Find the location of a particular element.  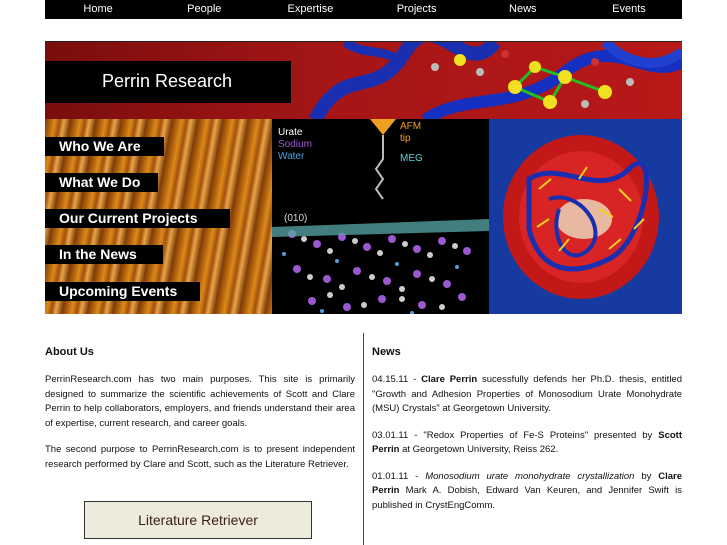

news-heading: News is located at coordinates (386, 352).